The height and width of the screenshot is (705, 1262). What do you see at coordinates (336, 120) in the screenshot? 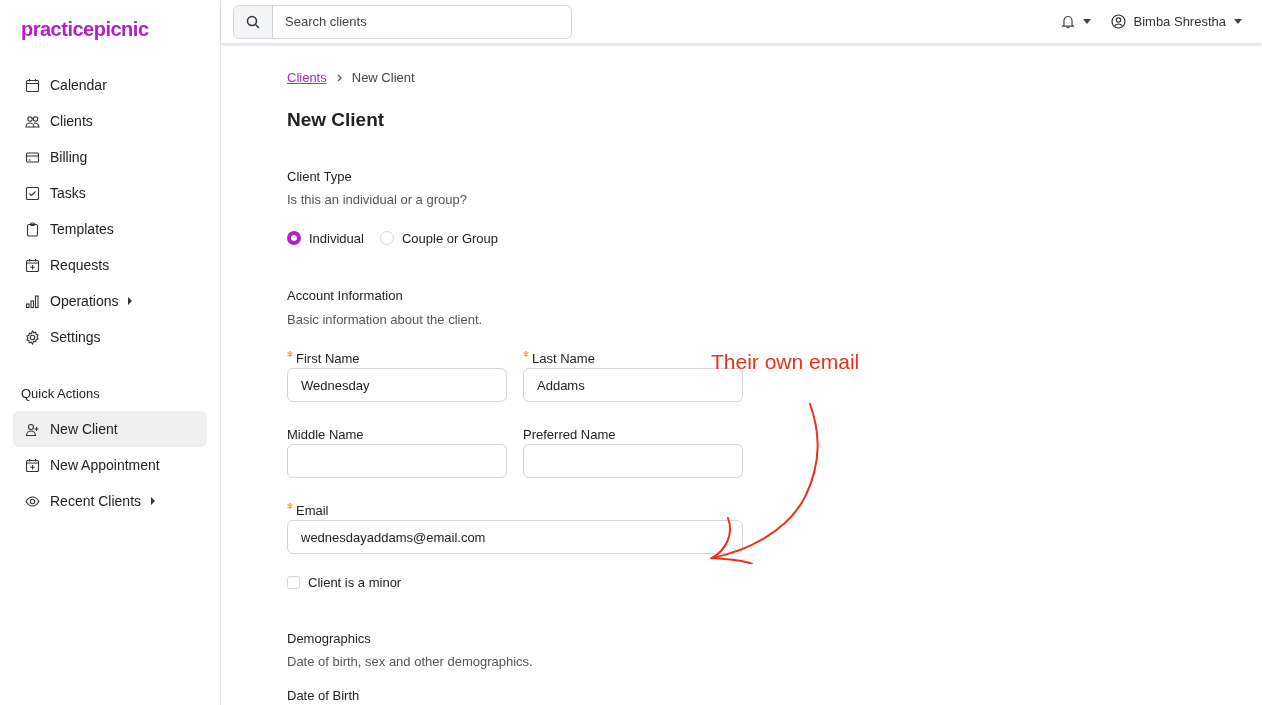
I see `page-title: New Client` at bounding box center [336, 120].